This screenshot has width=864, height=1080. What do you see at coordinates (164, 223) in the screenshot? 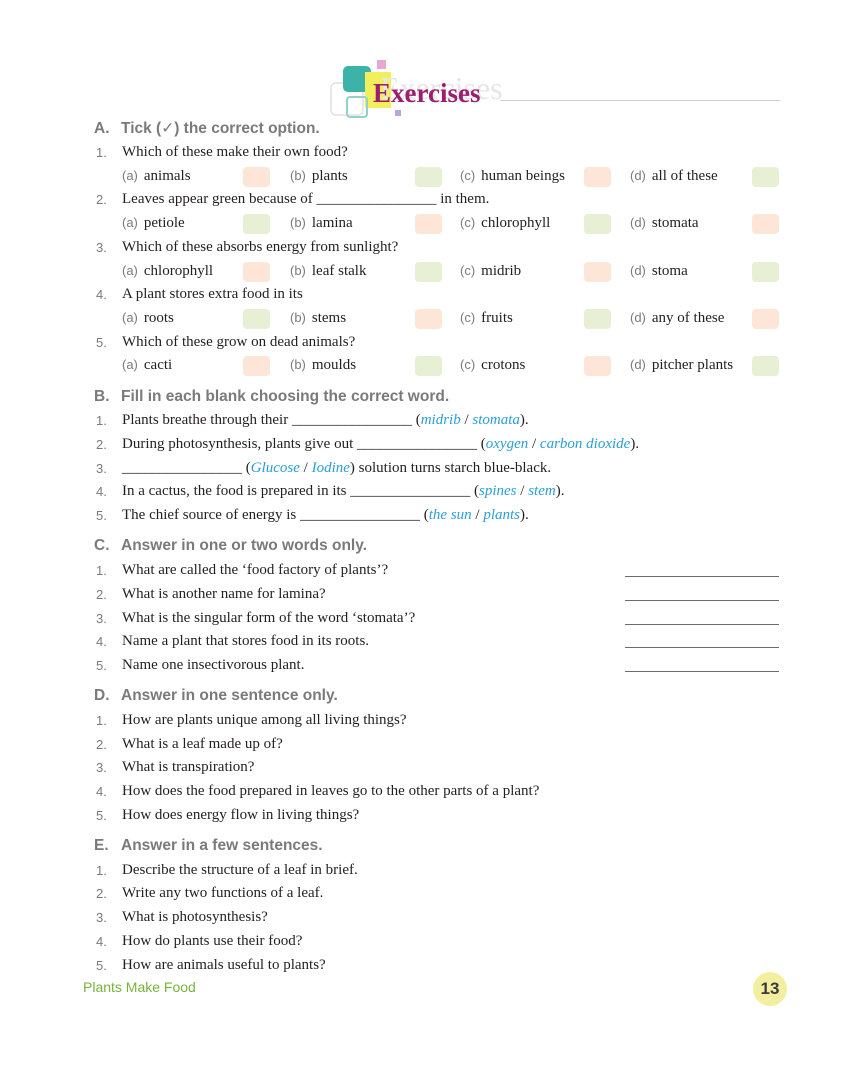
I see `option-text: petiole` at bounding box center [164, 223].